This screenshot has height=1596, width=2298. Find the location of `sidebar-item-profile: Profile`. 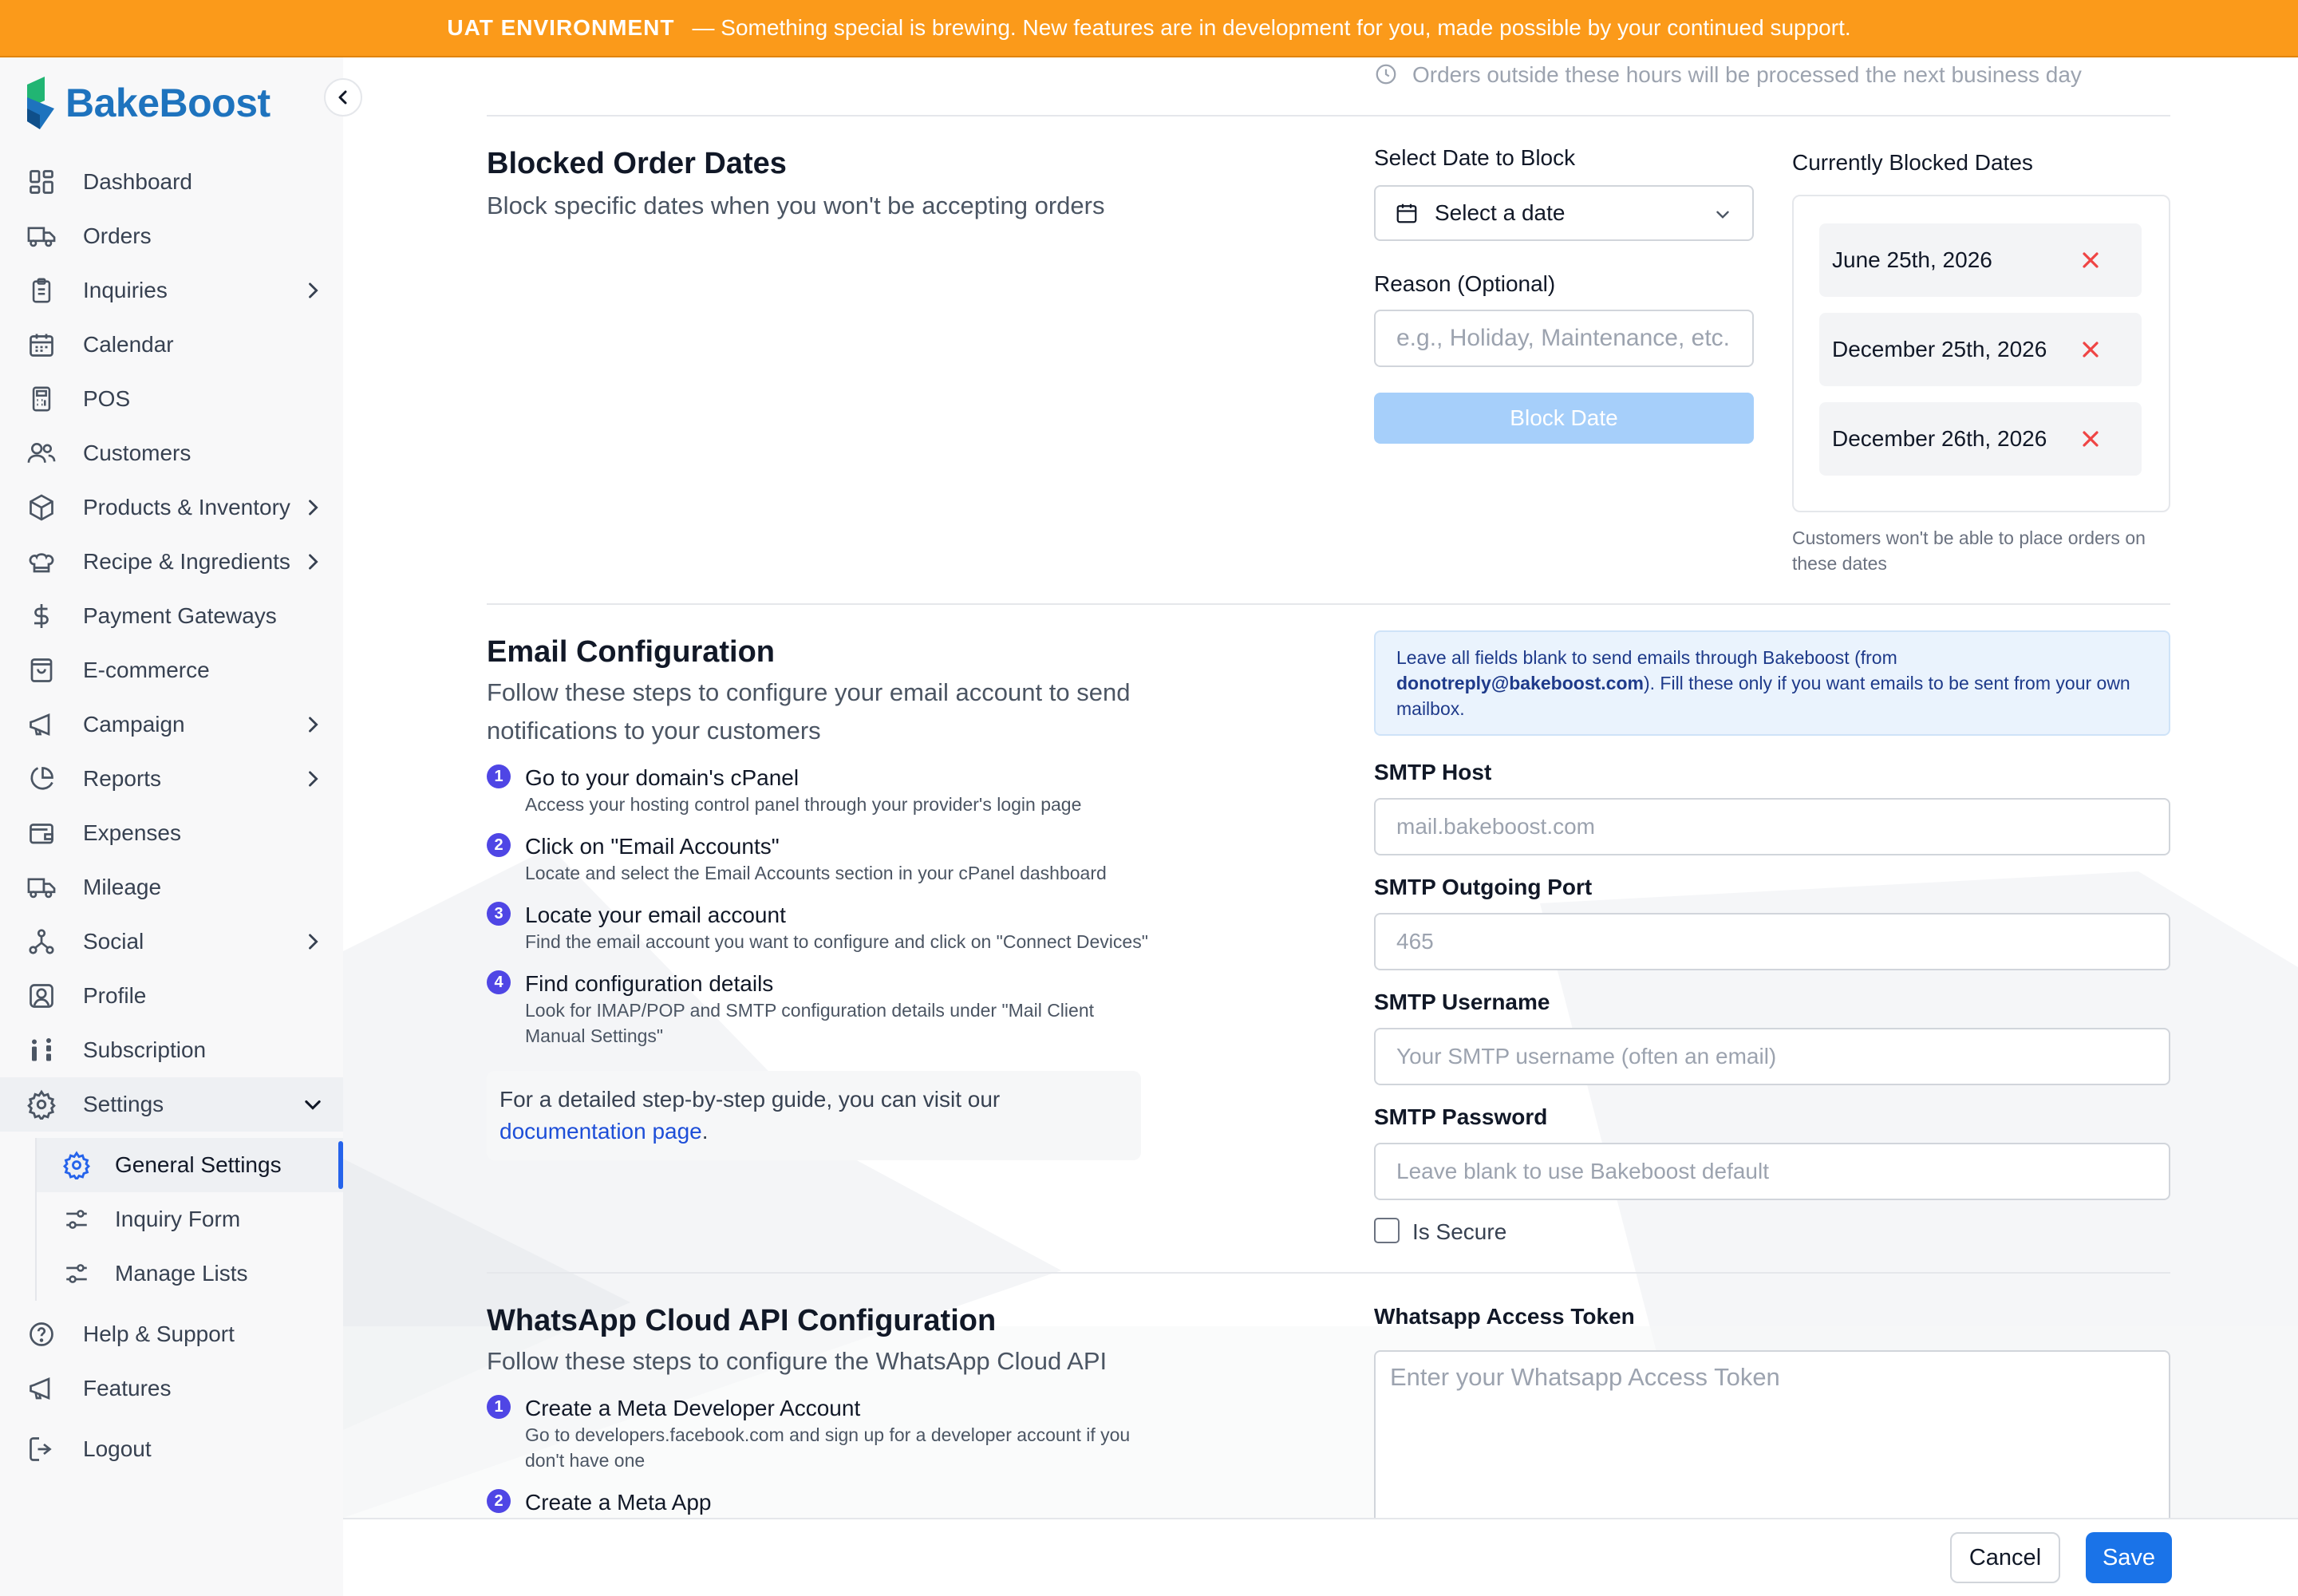

sidebar-item-profile: Profile is located at coordinates (171, 996).